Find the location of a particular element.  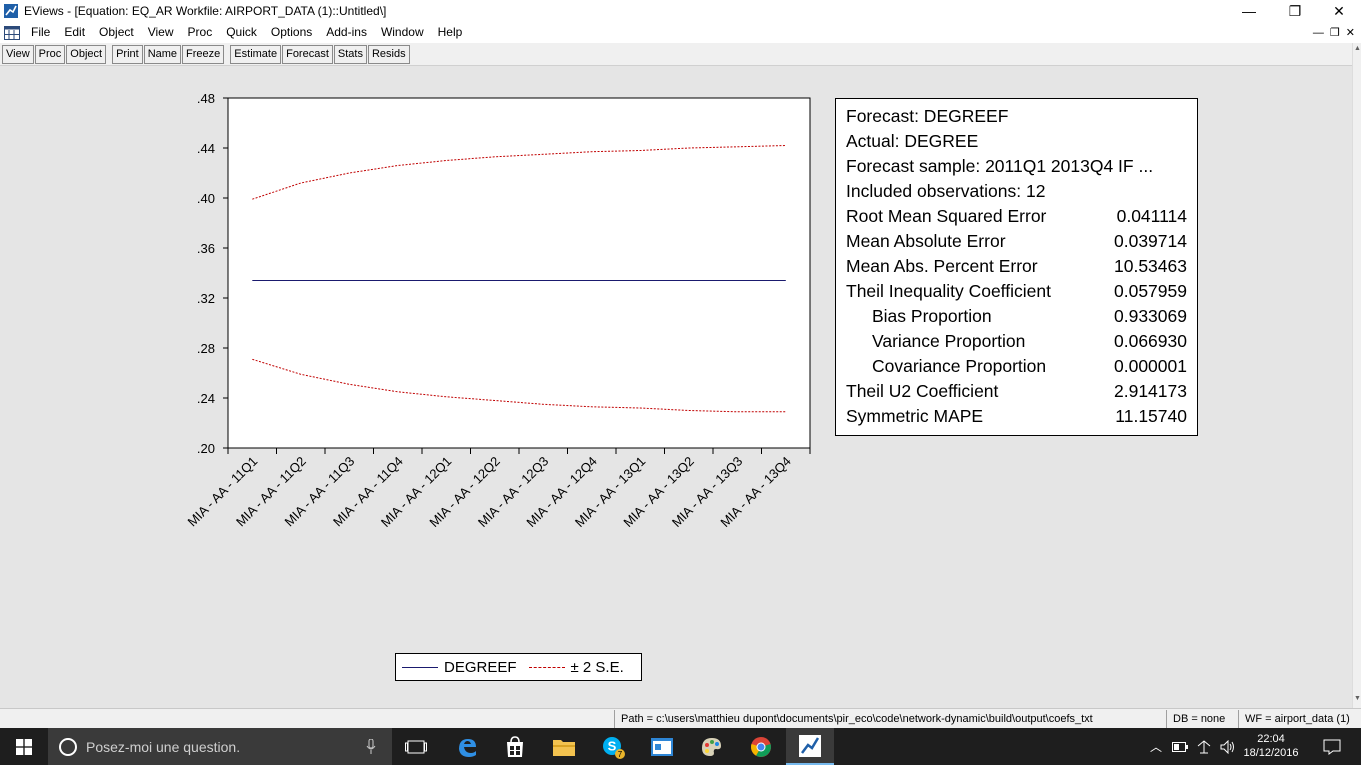

stats-label: Symmetric MAPE is located at coordinates (915, 416).